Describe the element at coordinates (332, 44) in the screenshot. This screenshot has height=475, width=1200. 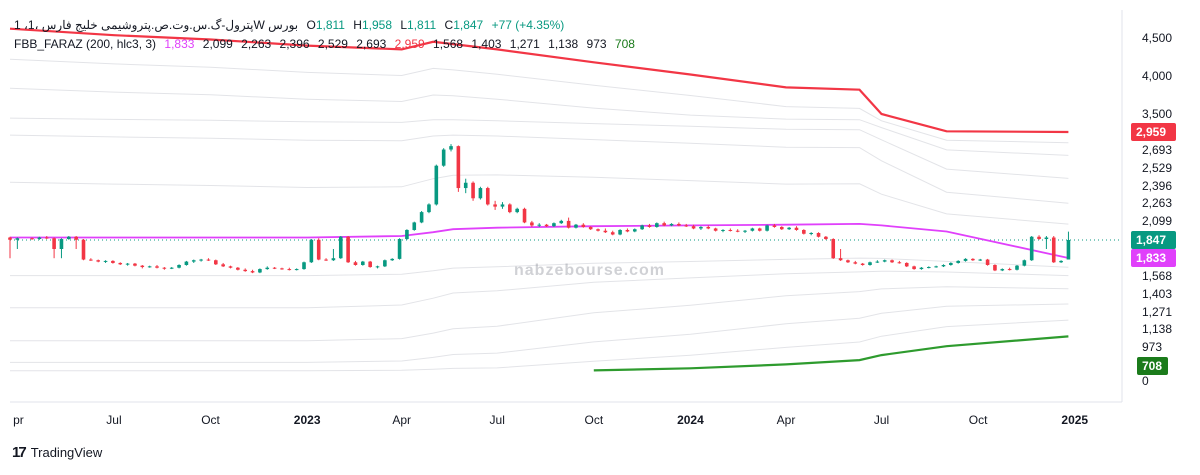
I see `indicator-value-u4: 2,529` at that location.